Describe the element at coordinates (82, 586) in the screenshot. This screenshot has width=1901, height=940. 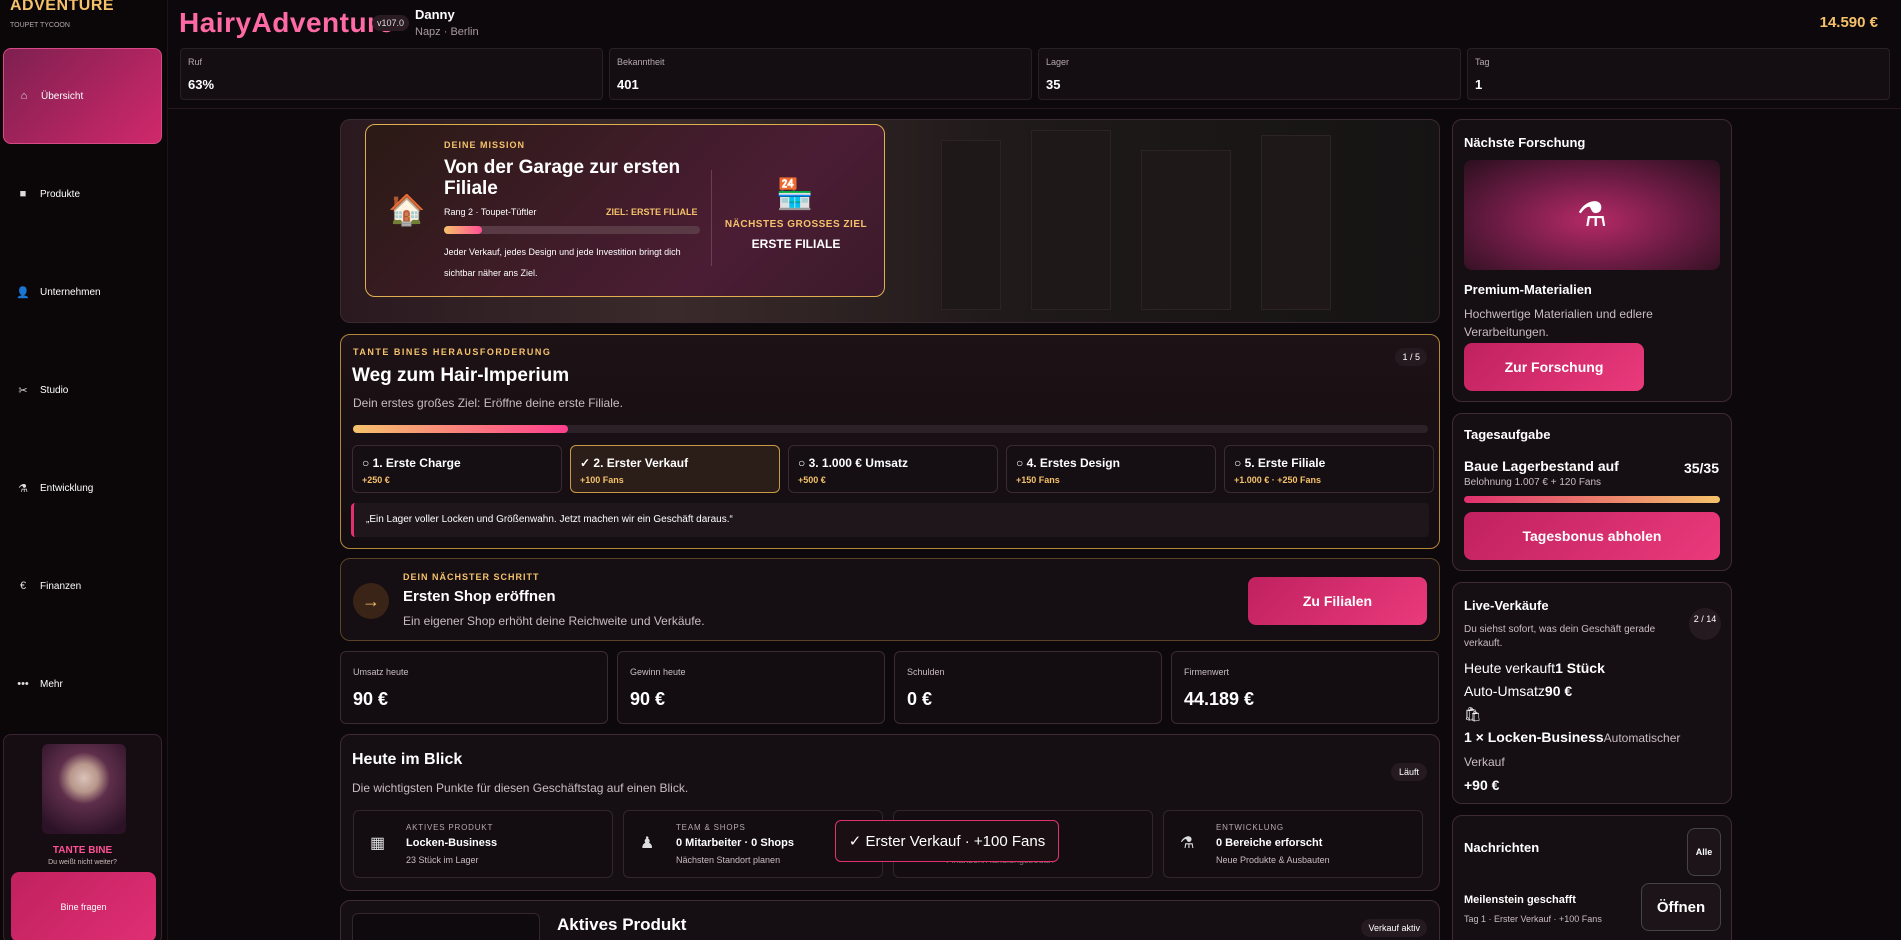
I see `nav-item-finanzen: € Finanzen` at that location.